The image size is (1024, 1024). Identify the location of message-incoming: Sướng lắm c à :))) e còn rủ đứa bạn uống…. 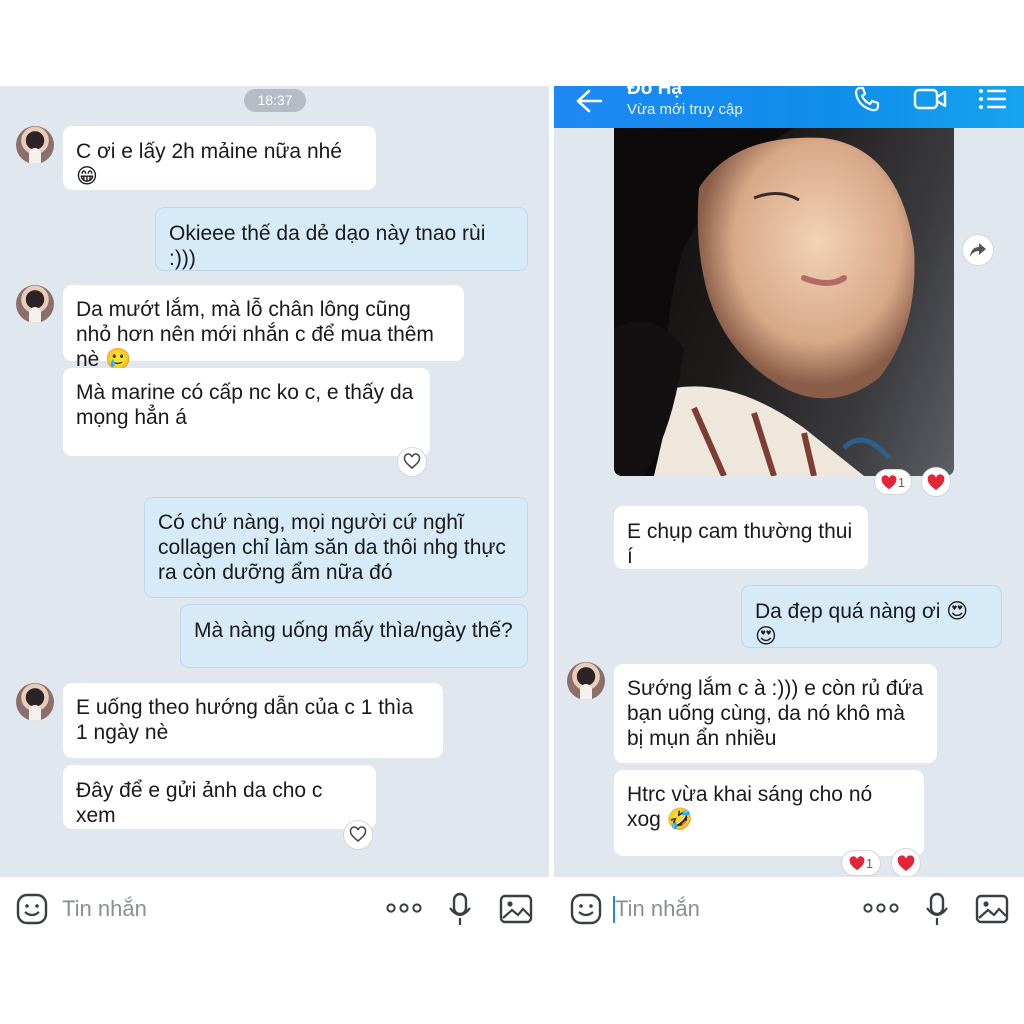
(775, 713).